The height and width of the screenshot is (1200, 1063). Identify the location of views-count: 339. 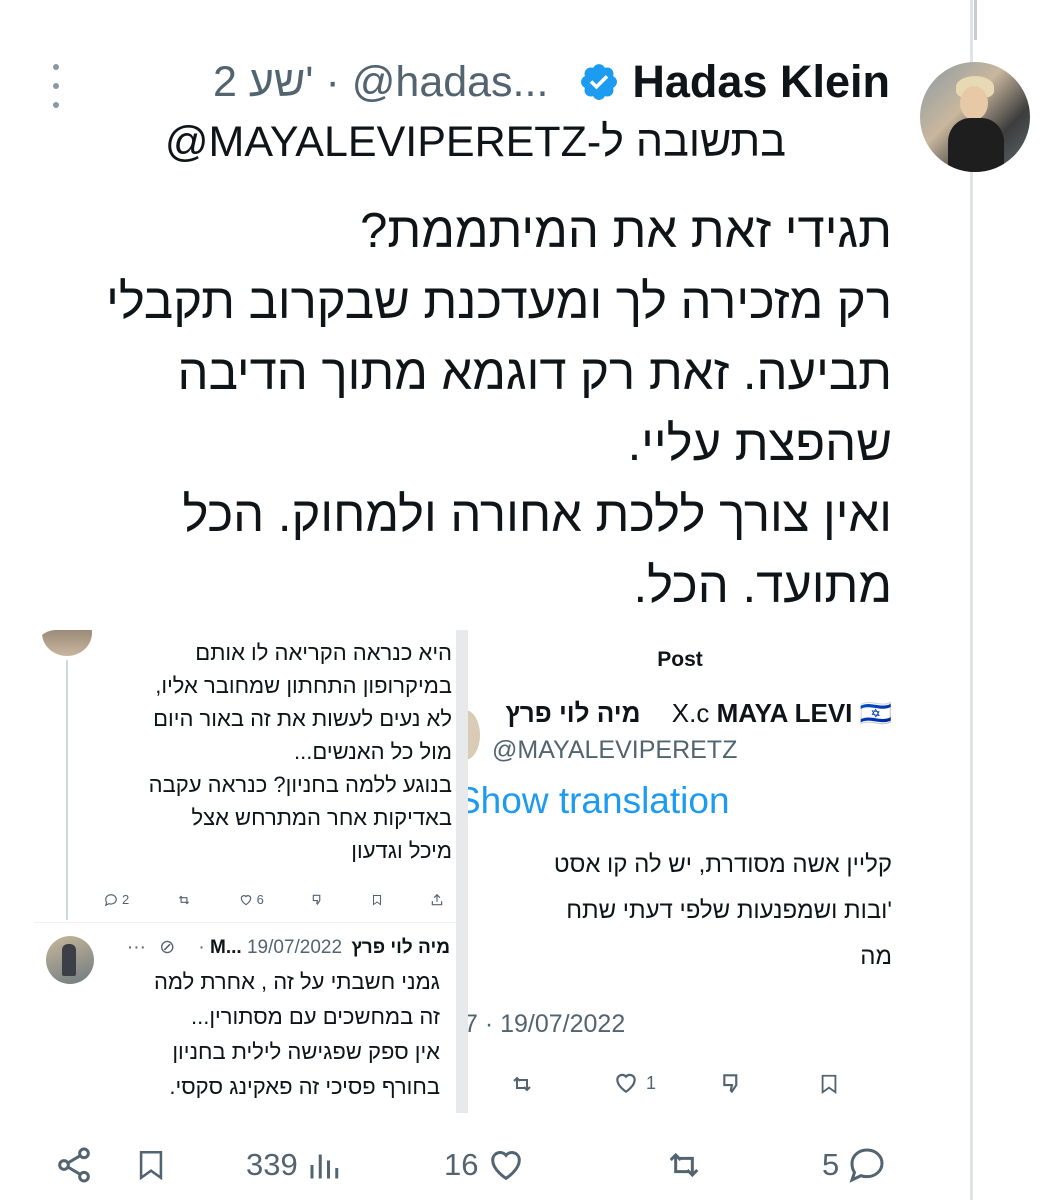
(272, 1164).